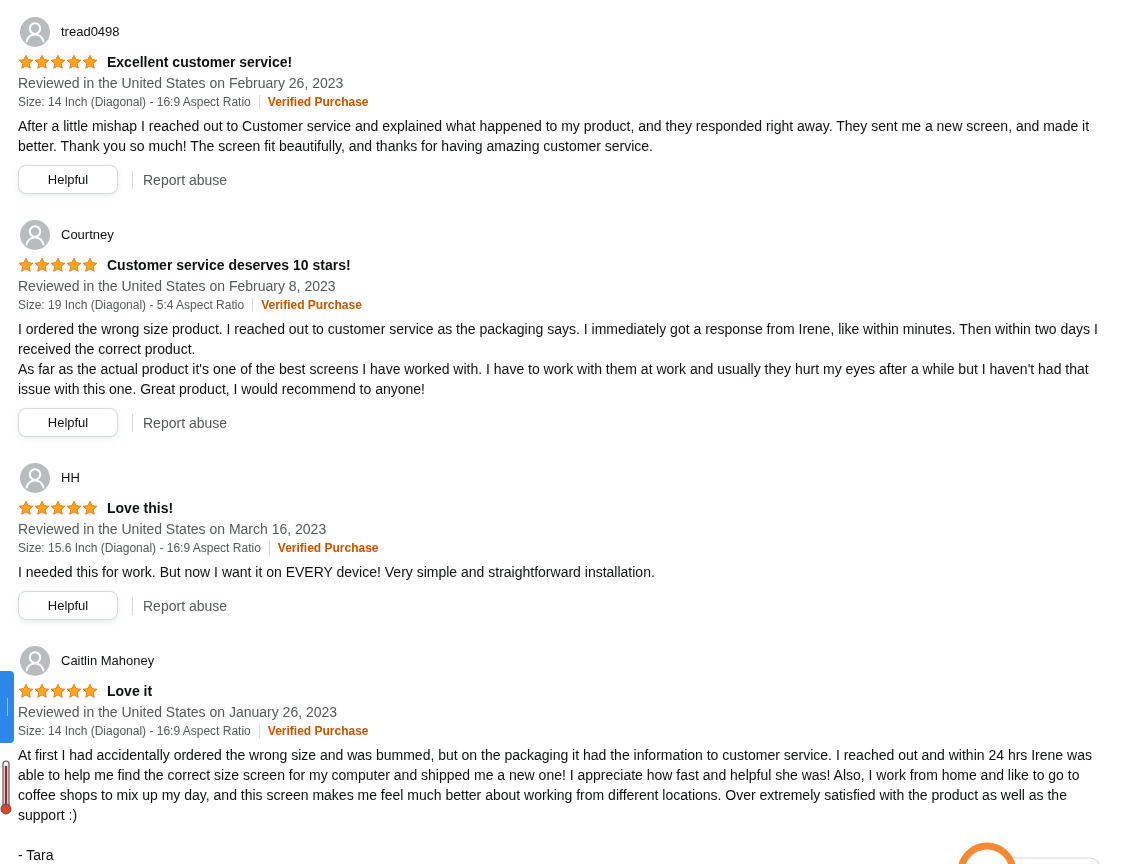  I want to click on variant-info: Size: 15.6 Inch (Diagonal) - 16:9 Aspect Ratio, so click(139, 548).